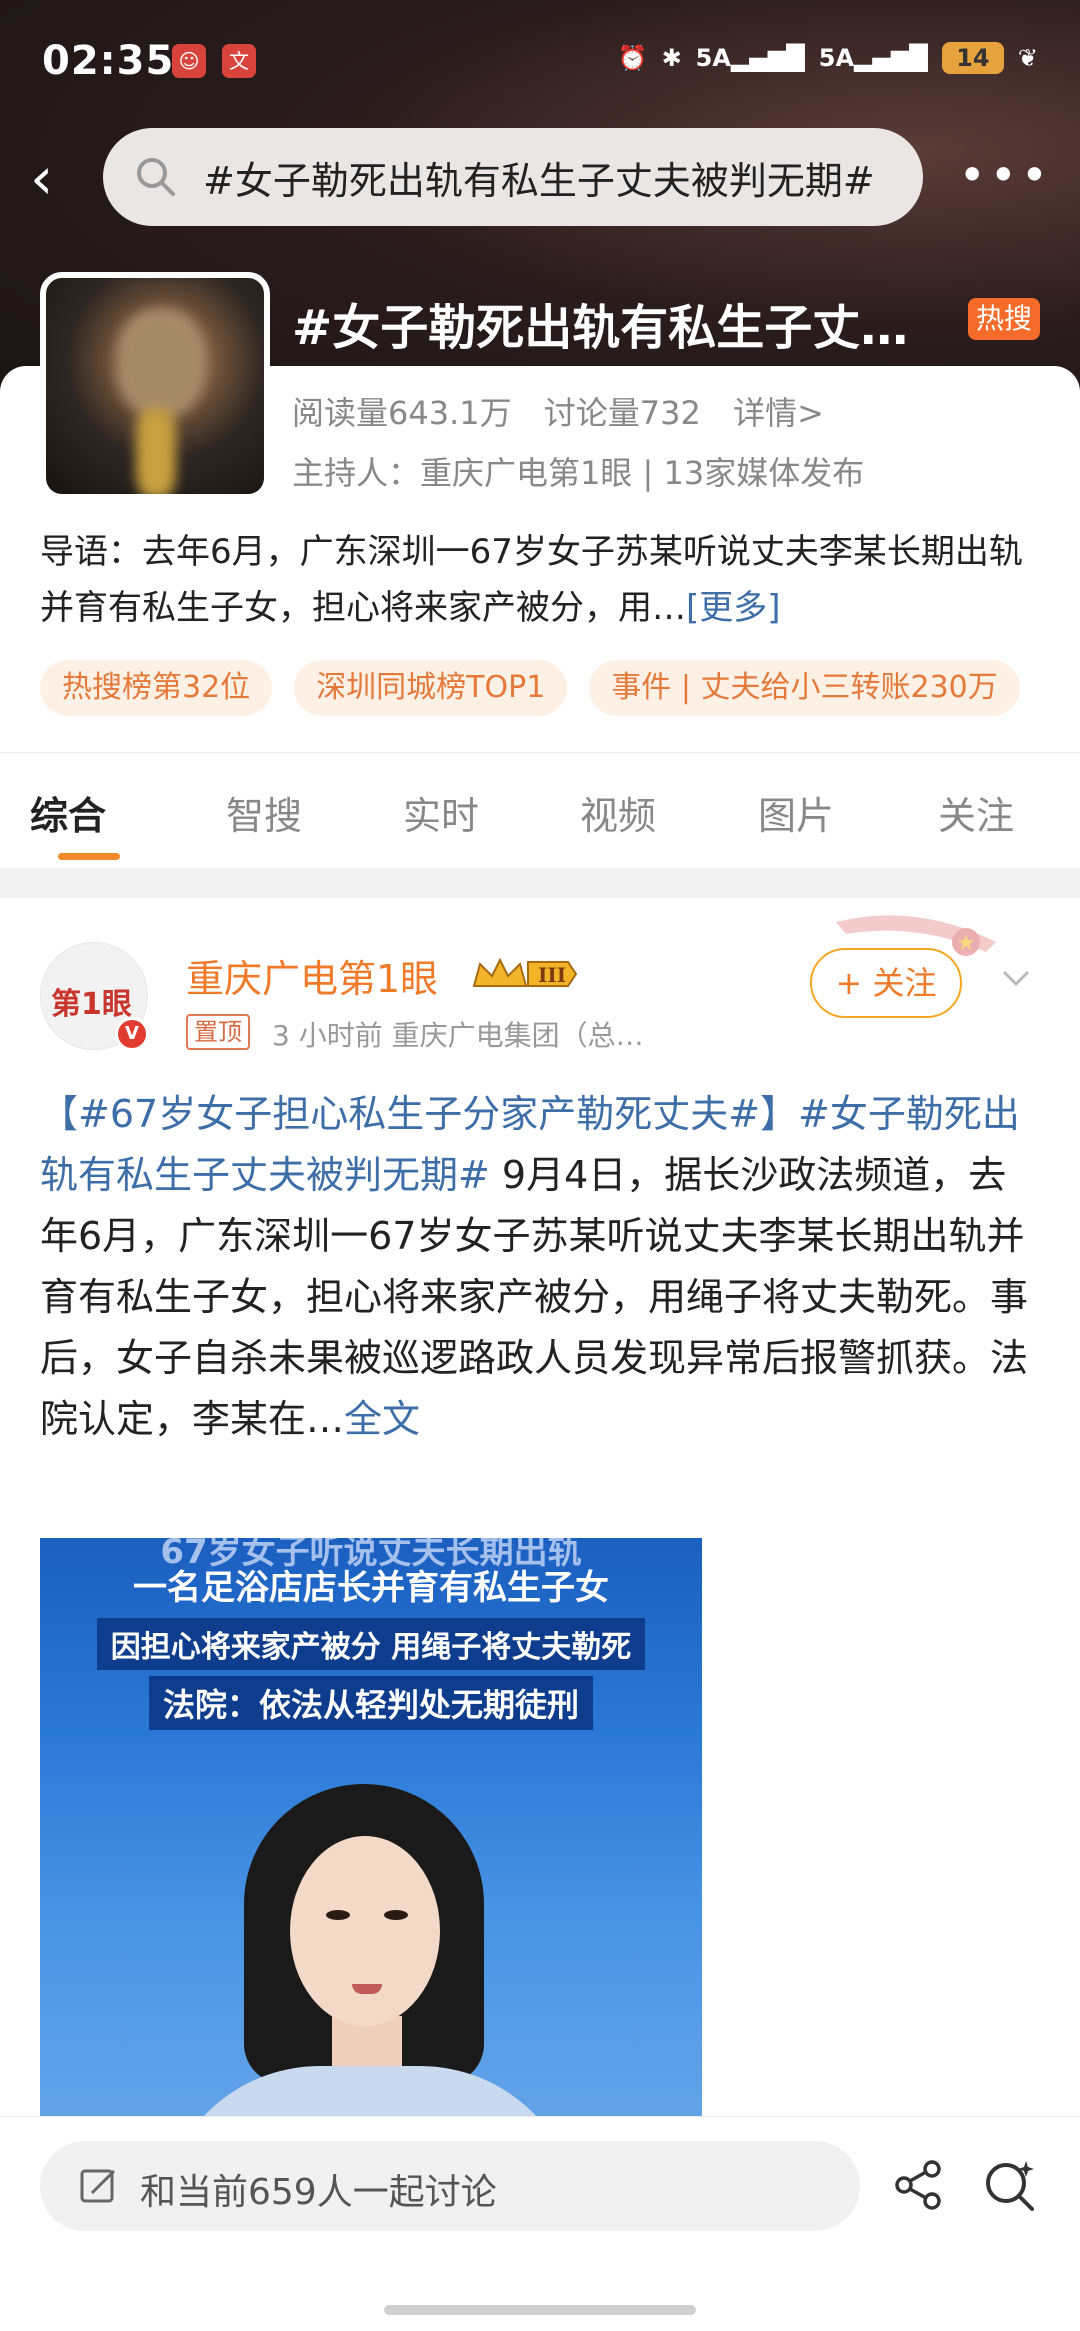 Image resolution: width=1080 pixels, height=2331 pixels. I want to click on avatar: 第1眼 V, so click(94, 996).